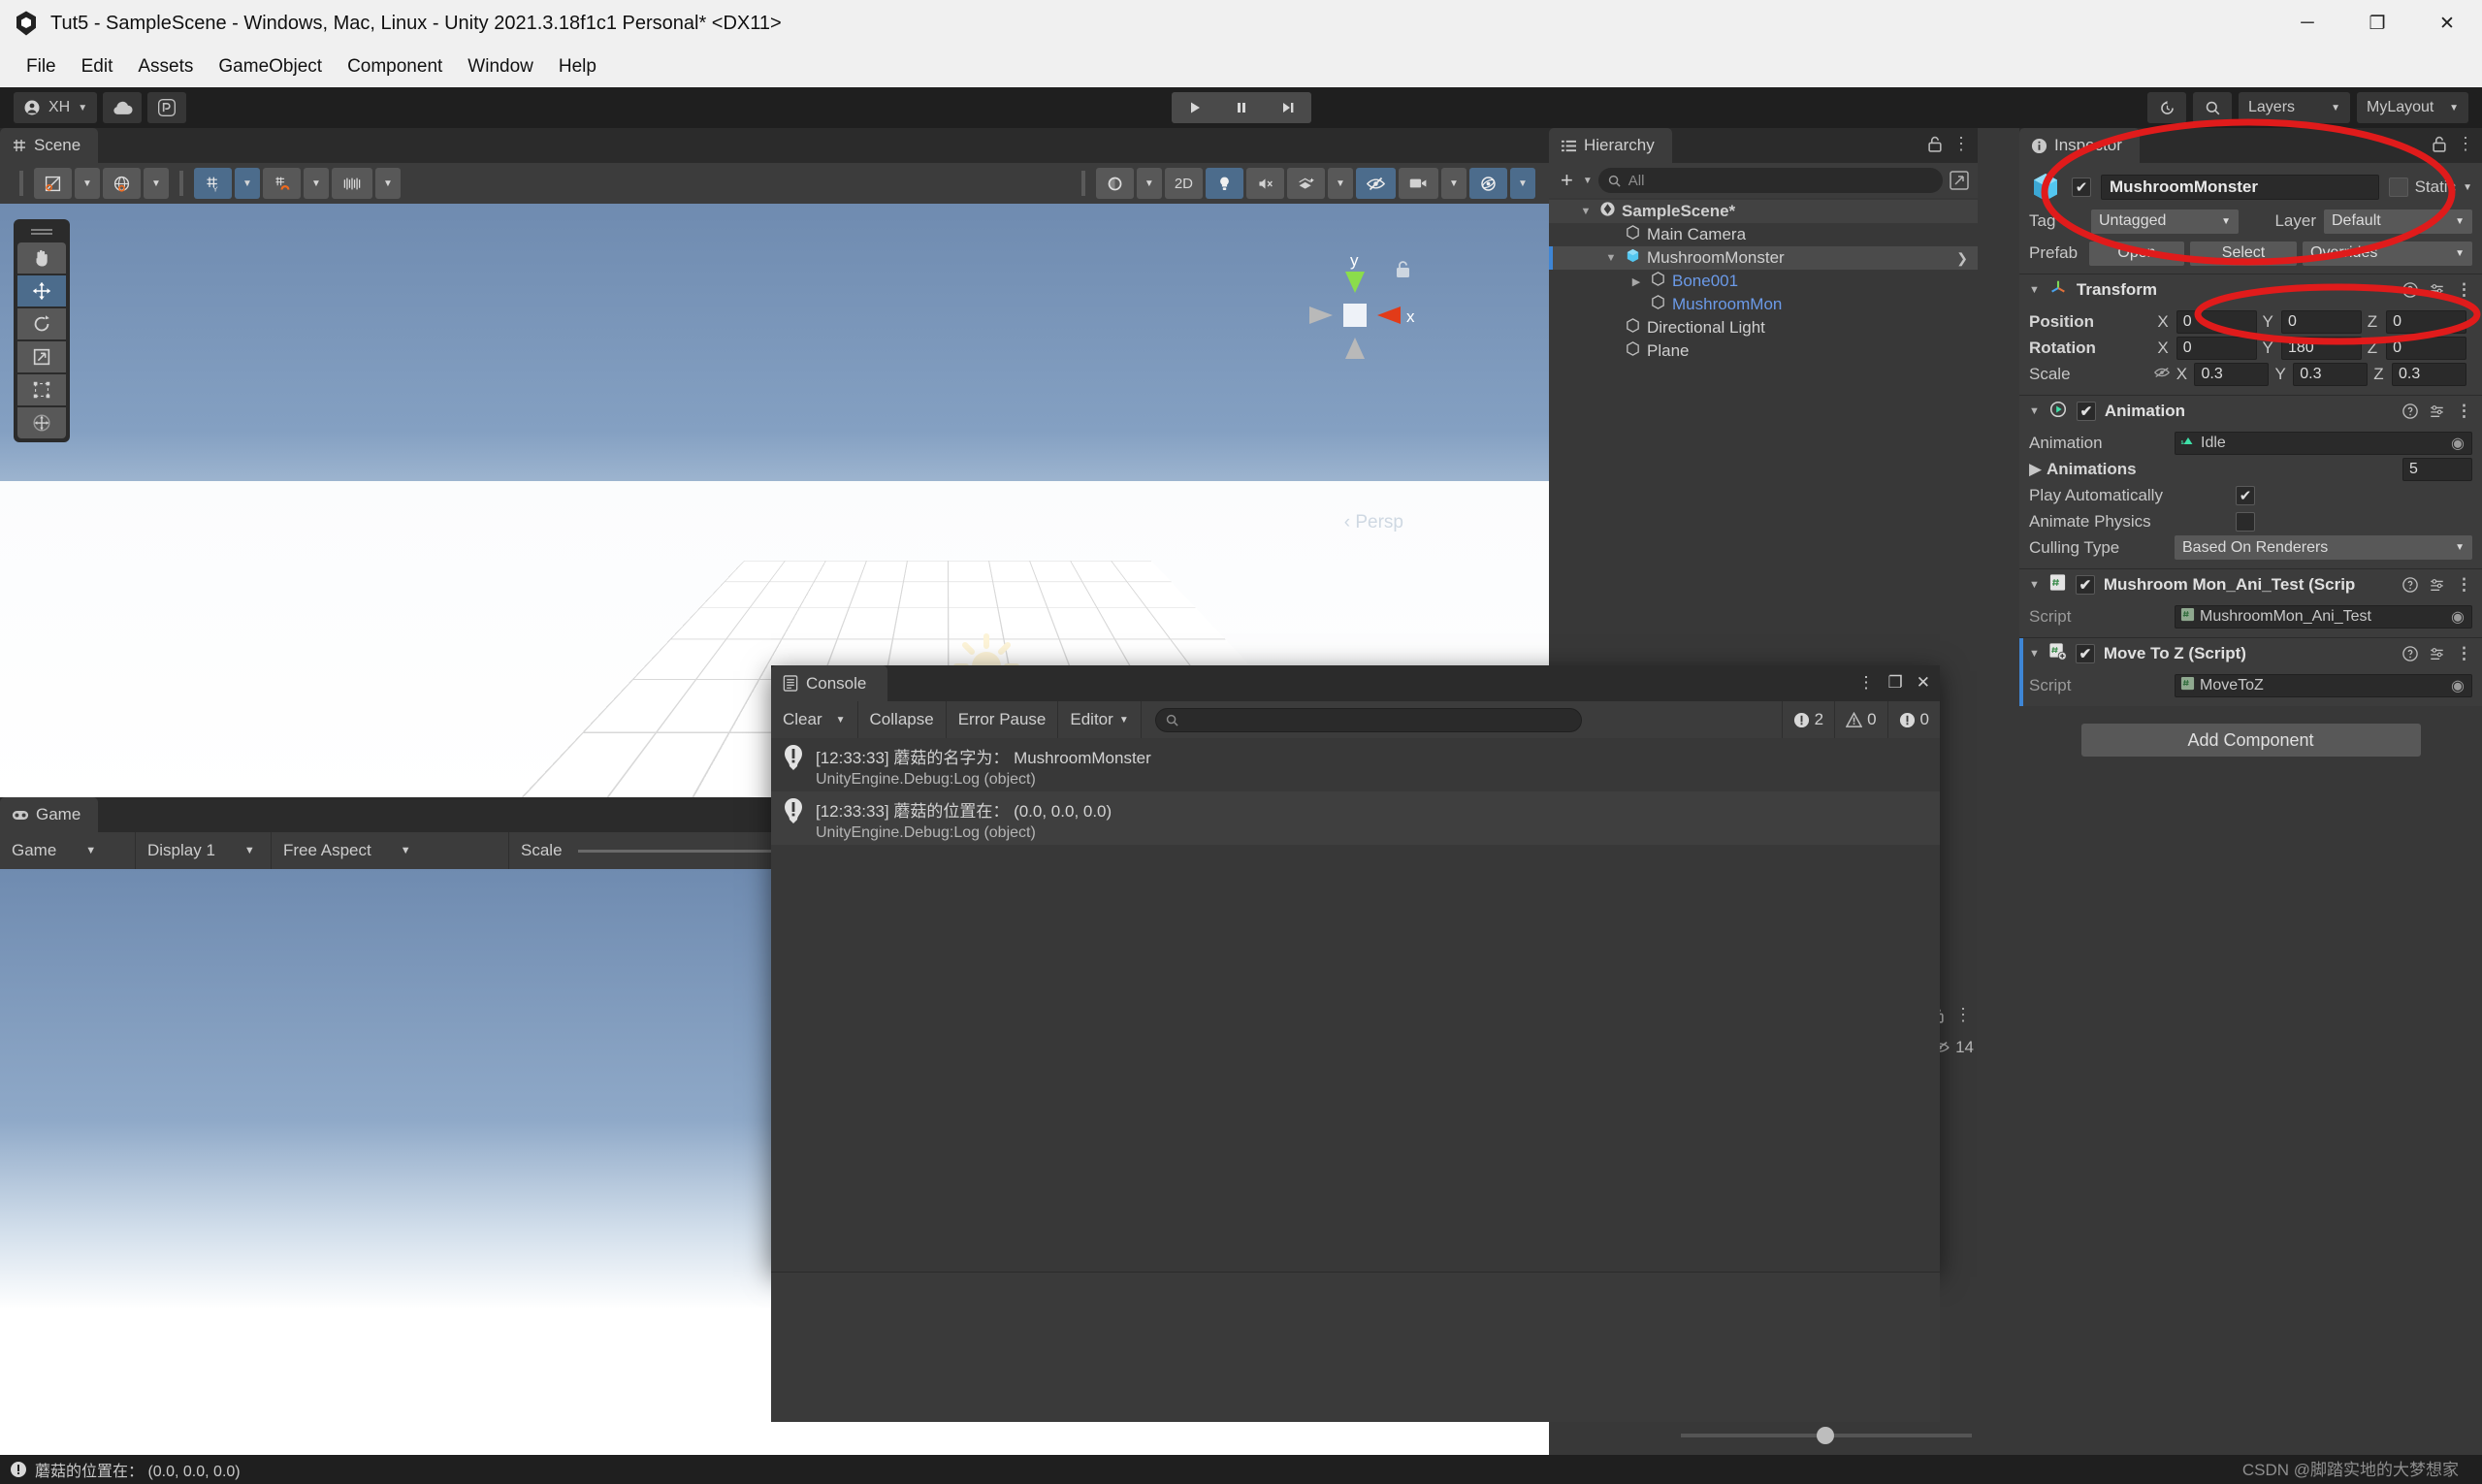  What do you see at coordinates (87, 184) in the screenshot?
I see `pivot-mode-dropdown: ▼` at bounding box center [87, 184].